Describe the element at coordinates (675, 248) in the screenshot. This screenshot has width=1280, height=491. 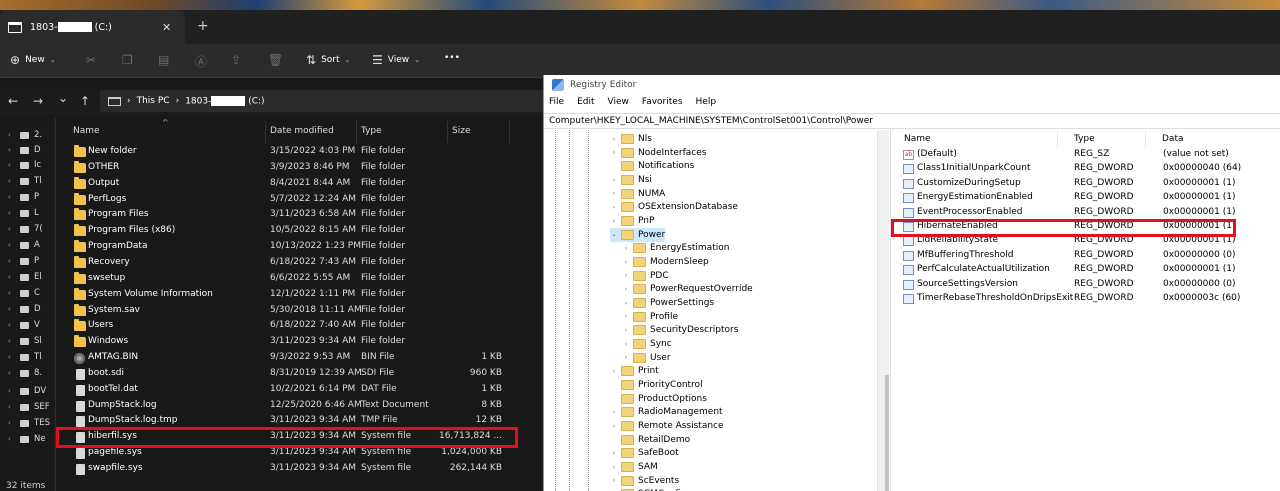
I see `tree-node: › EnergyEstimation` at that location.